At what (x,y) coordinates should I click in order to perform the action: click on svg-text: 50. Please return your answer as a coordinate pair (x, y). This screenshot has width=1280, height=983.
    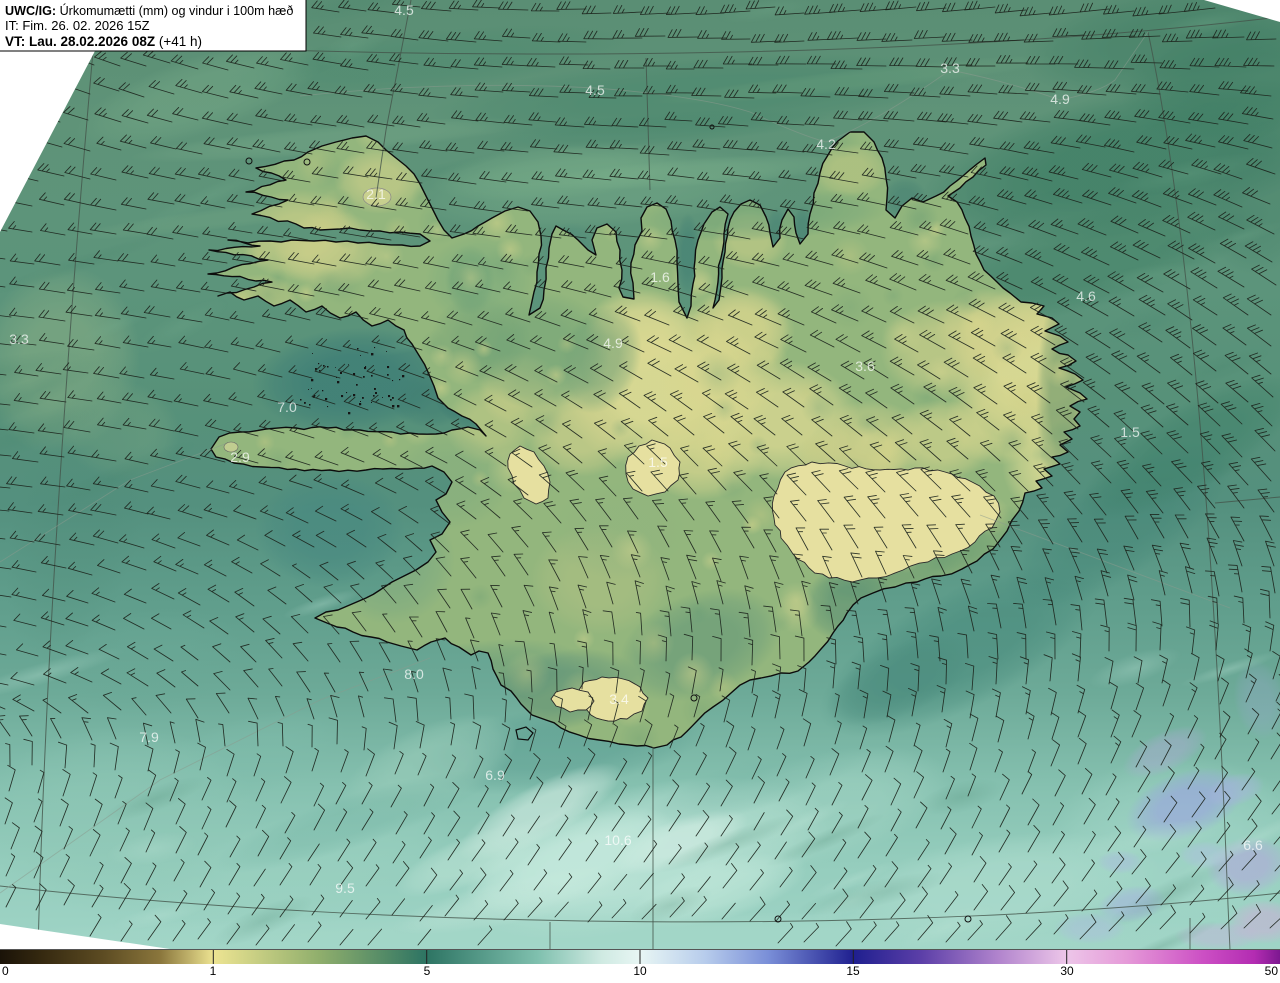
    Looking at the image, I should click on (1272, 971).